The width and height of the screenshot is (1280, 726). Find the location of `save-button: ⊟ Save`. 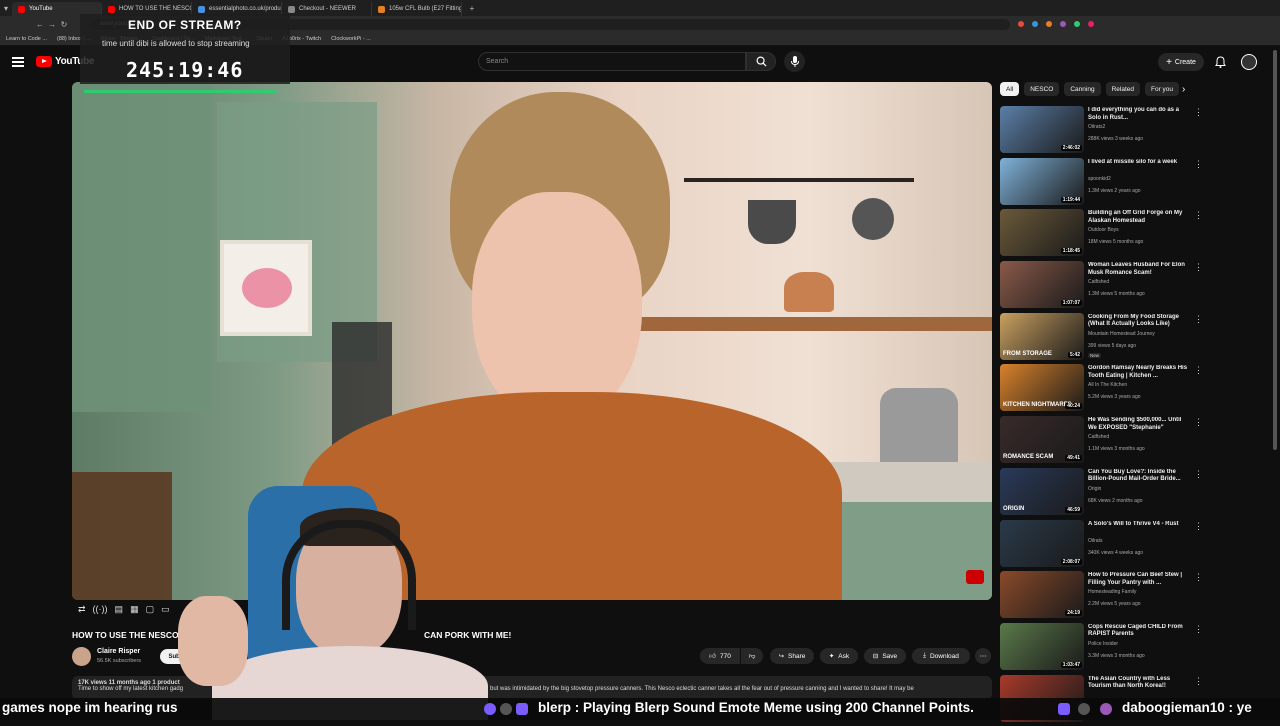

save-button: ⊟ Save is located at coordinates (885, 656).